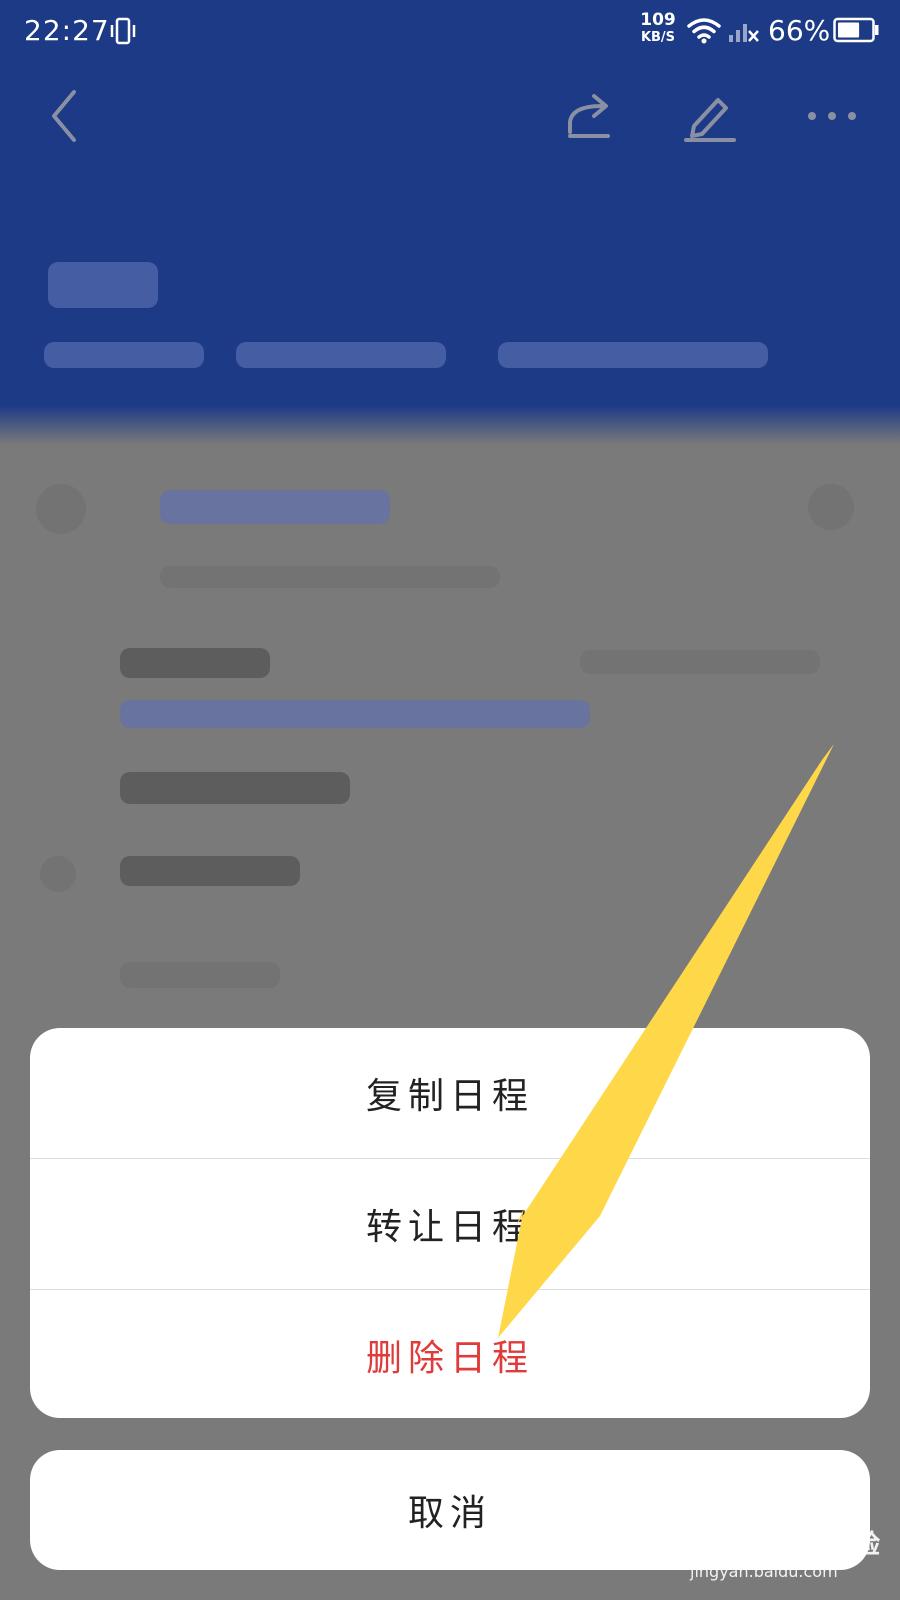  I want to click on watermark-logo: Baidu, so click(732, 1538).